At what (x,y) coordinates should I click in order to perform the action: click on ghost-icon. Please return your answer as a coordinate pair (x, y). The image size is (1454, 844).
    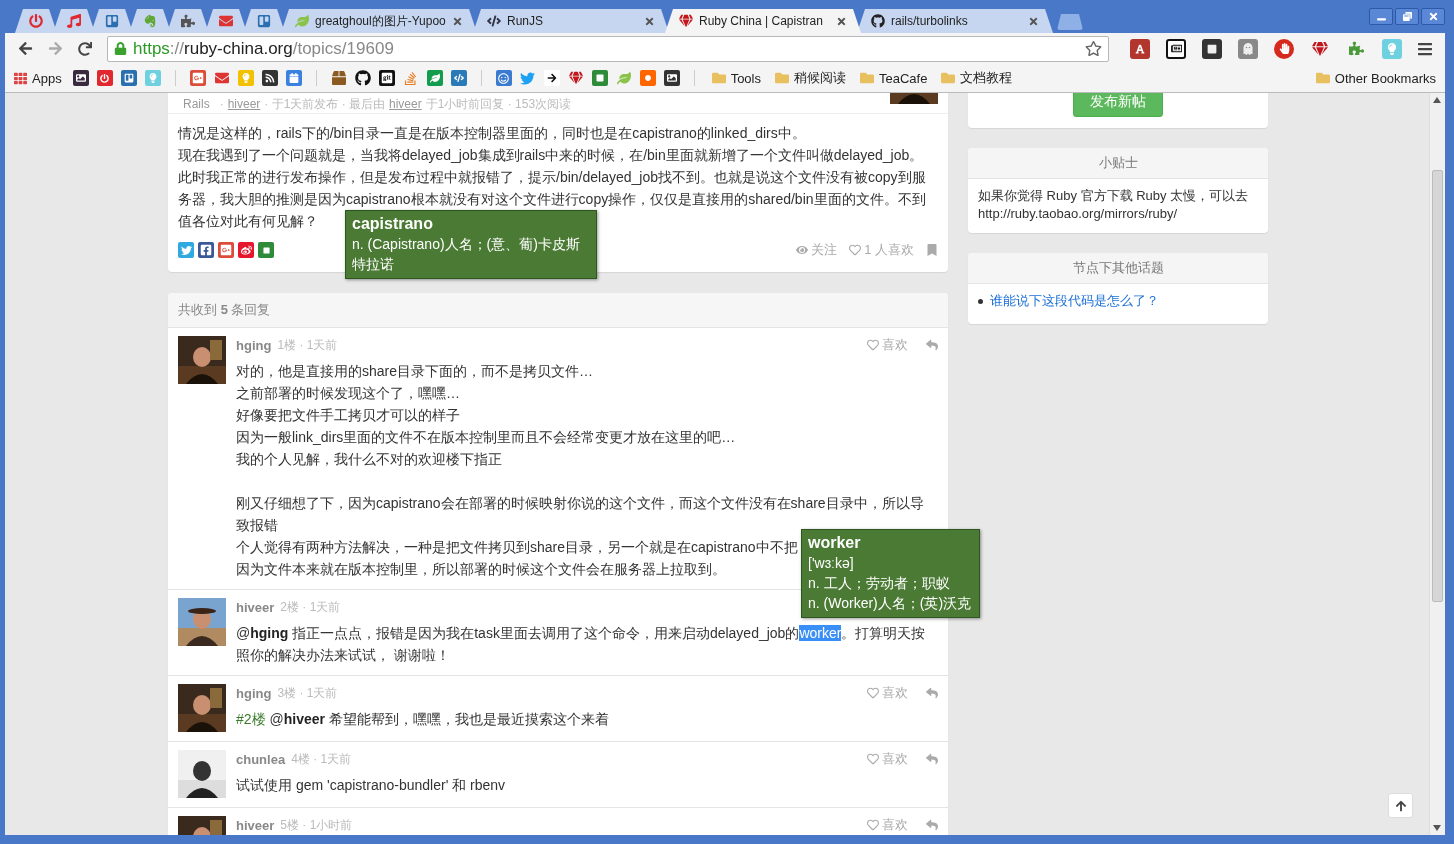
    Looking at the image, I should click on (1248, 48).